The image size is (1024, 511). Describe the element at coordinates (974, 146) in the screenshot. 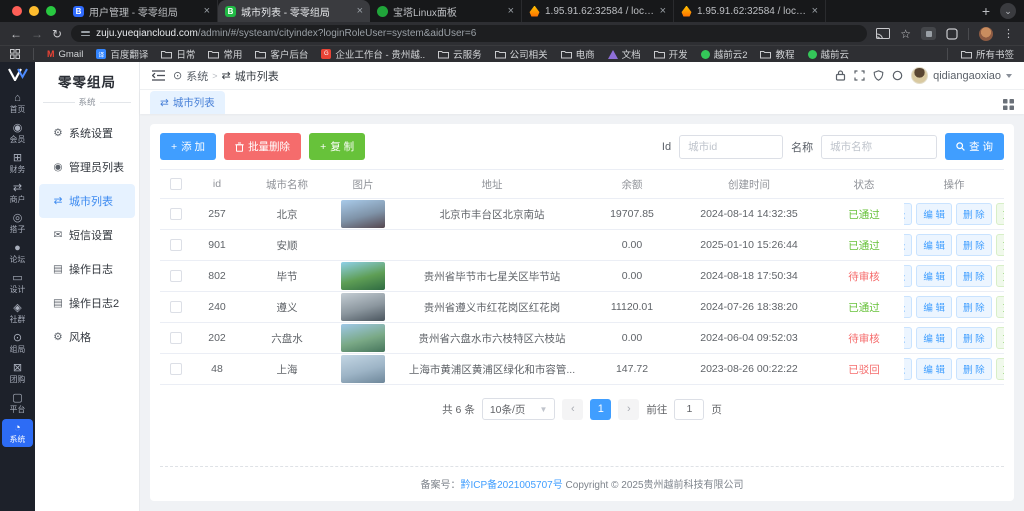

I see `search-button: 查 询` at that location.